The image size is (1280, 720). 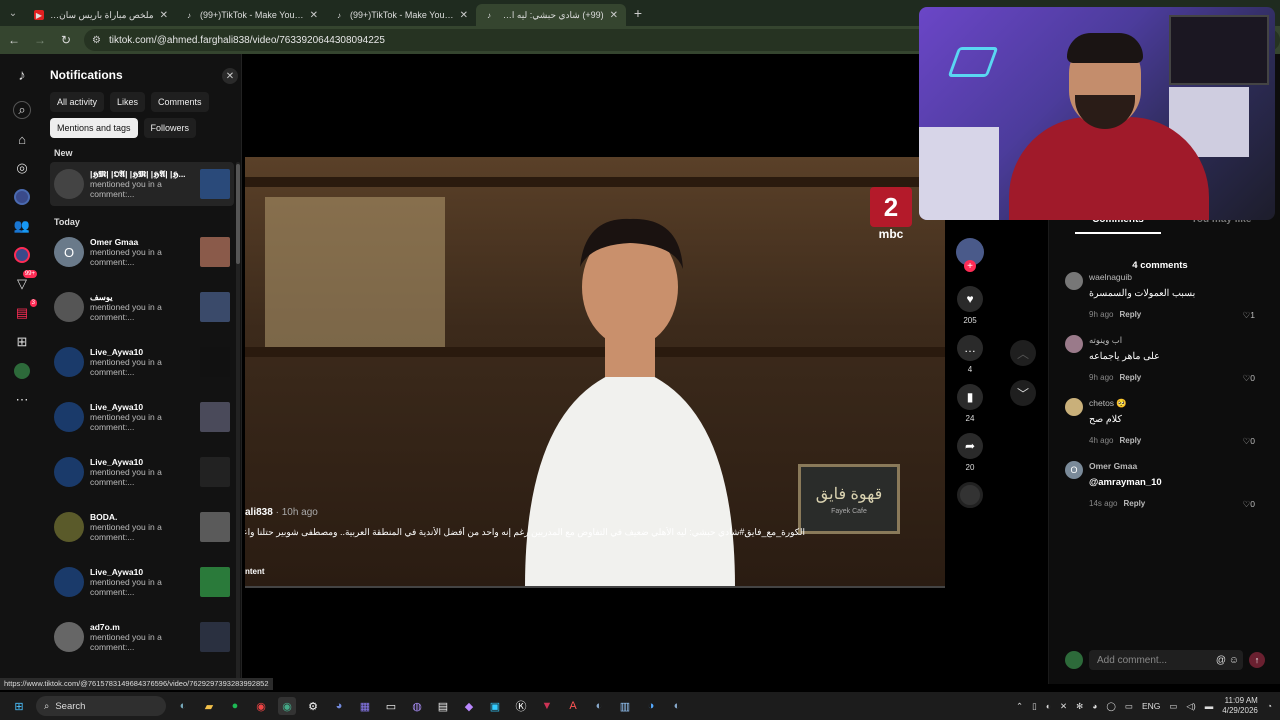 What do you see at coordinates (339, 706) in the screenshot?
I see `discord-icon: ◕` at bounding box center [339, 706].